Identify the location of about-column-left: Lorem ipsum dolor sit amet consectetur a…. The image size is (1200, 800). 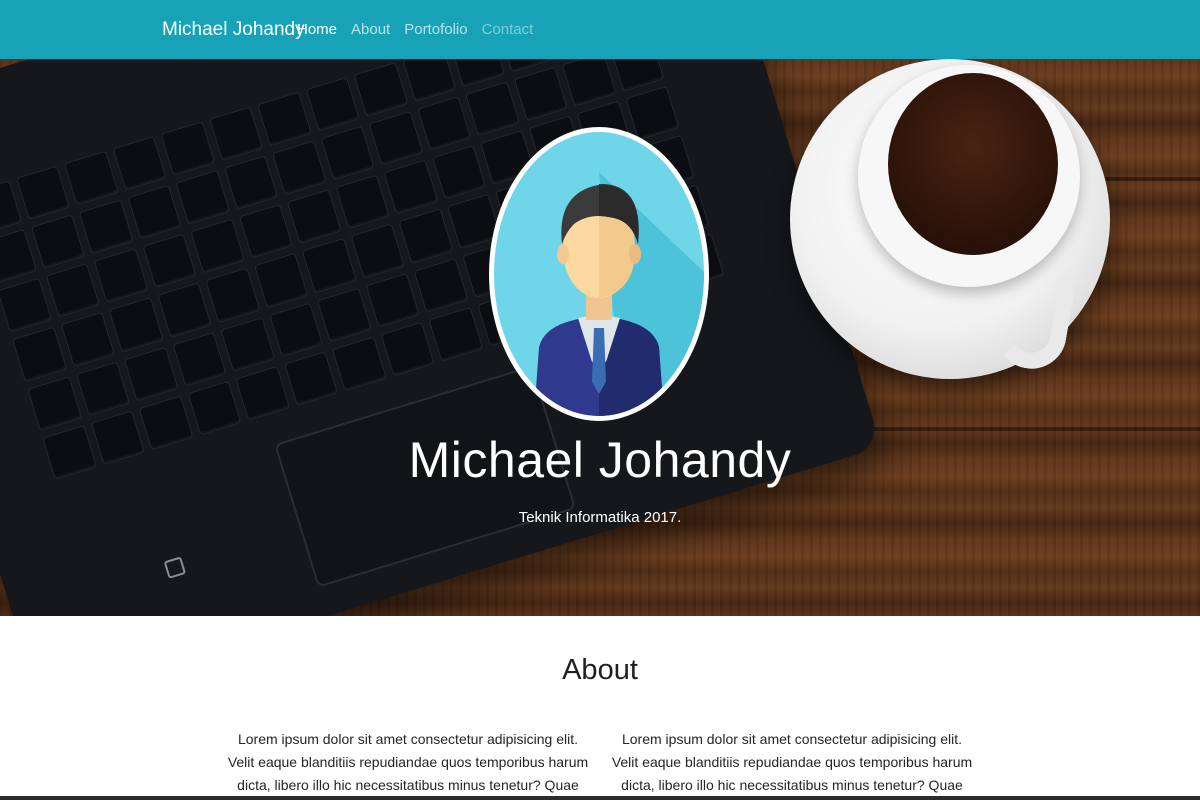
(408, 762).